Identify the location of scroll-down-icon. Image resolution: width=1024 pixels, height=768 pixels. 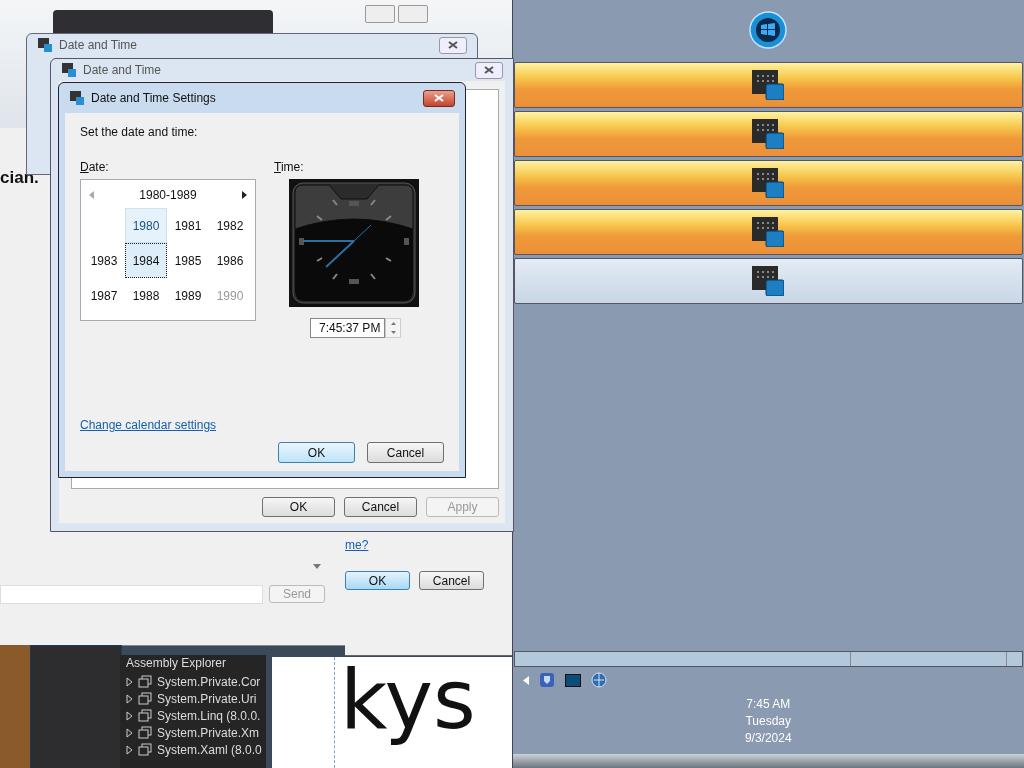
(317, 566).